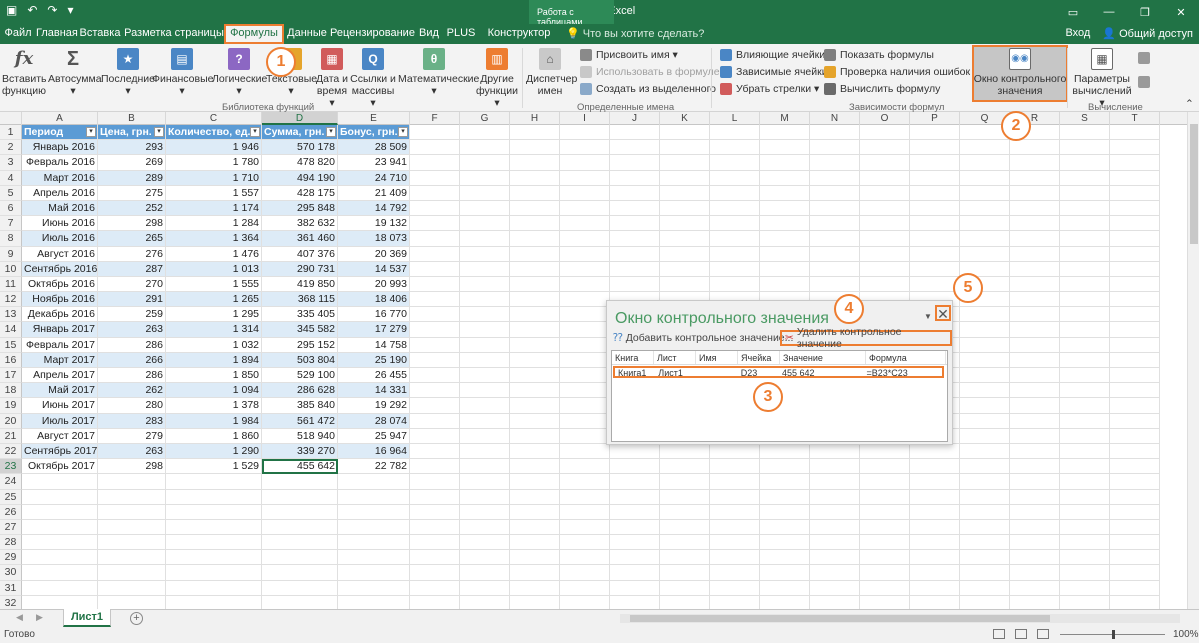 The image size is (1199, 643). What do you see at coordinates (300, 451) in the screenshot?
I see `cell: 339 270` at bounding box center [300, 451].